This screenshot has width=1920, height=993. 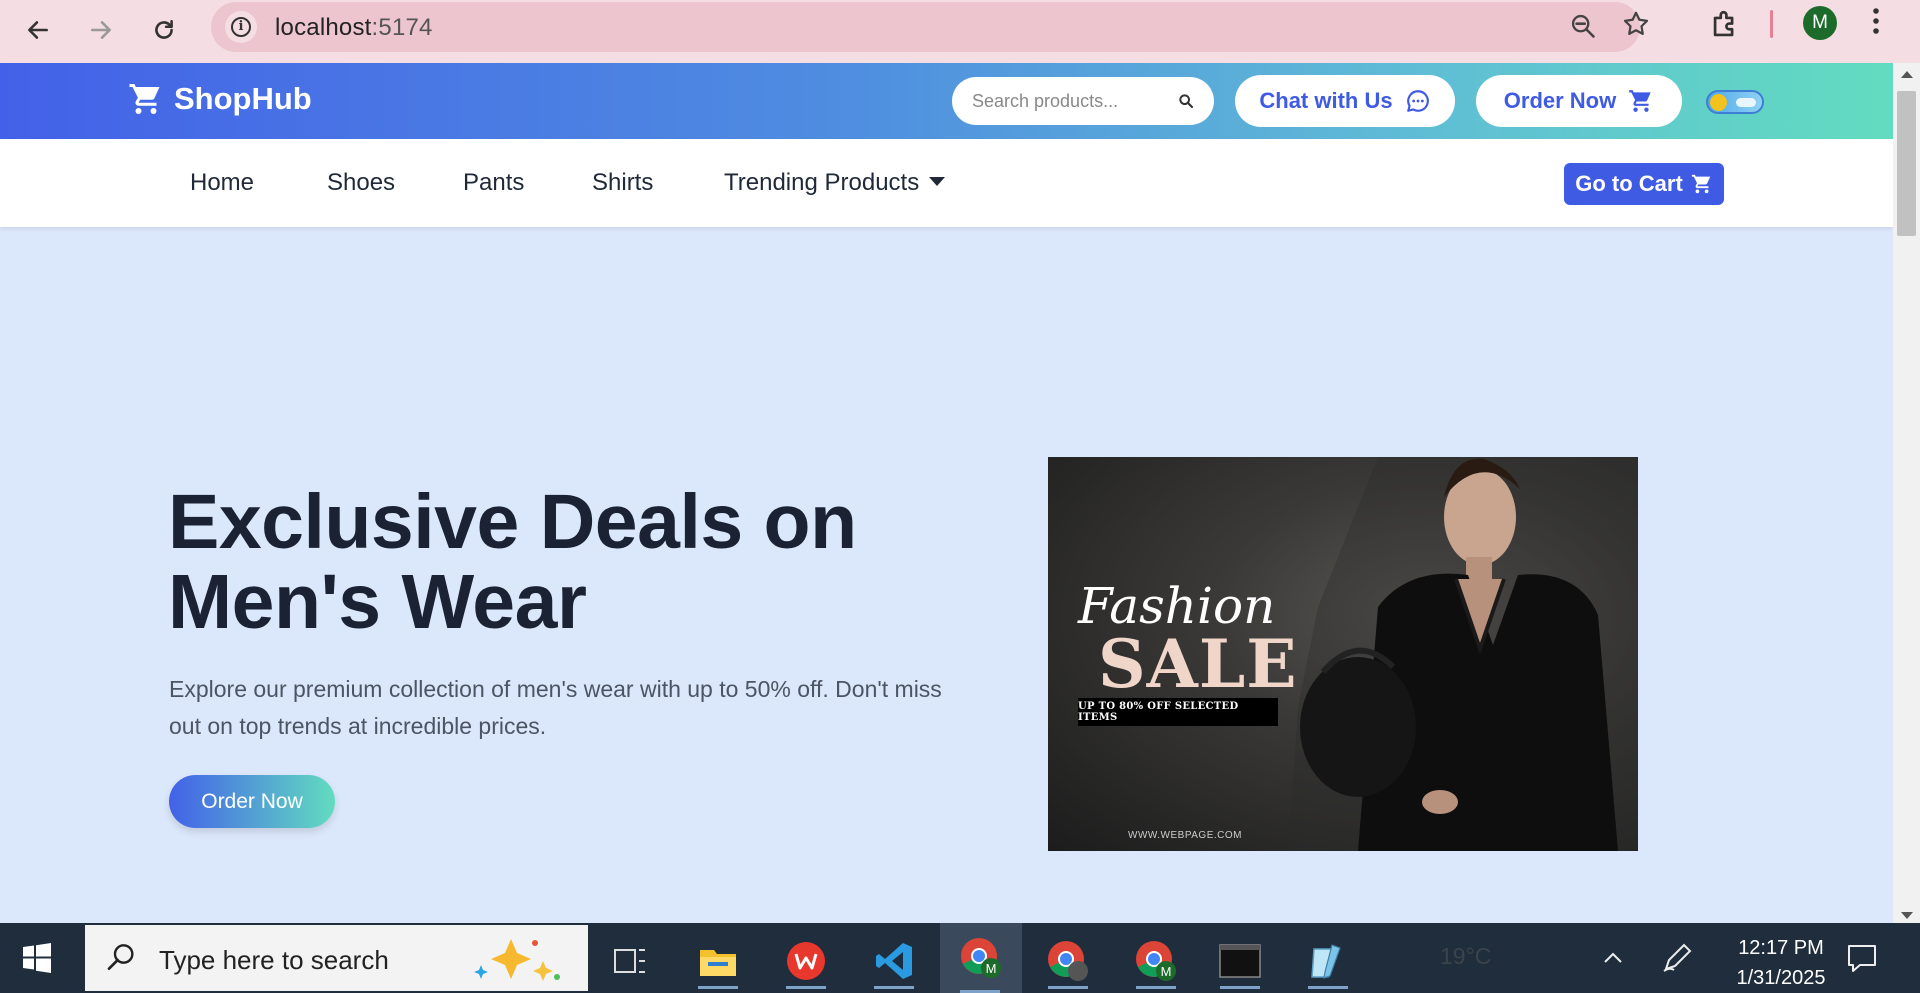 What do you see at coordinates (1583, 29) in the screenshot?
I see `zoom-icon` at bounding box center [1583, 29].